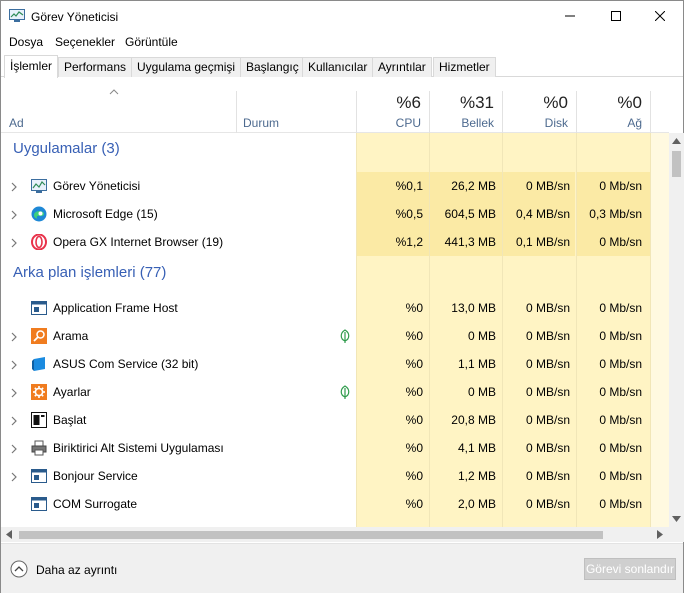  What do you see at coordinates (676, 519) in the screenshot?
I see `scroll-down-icon` at bounding box center [676, 519].